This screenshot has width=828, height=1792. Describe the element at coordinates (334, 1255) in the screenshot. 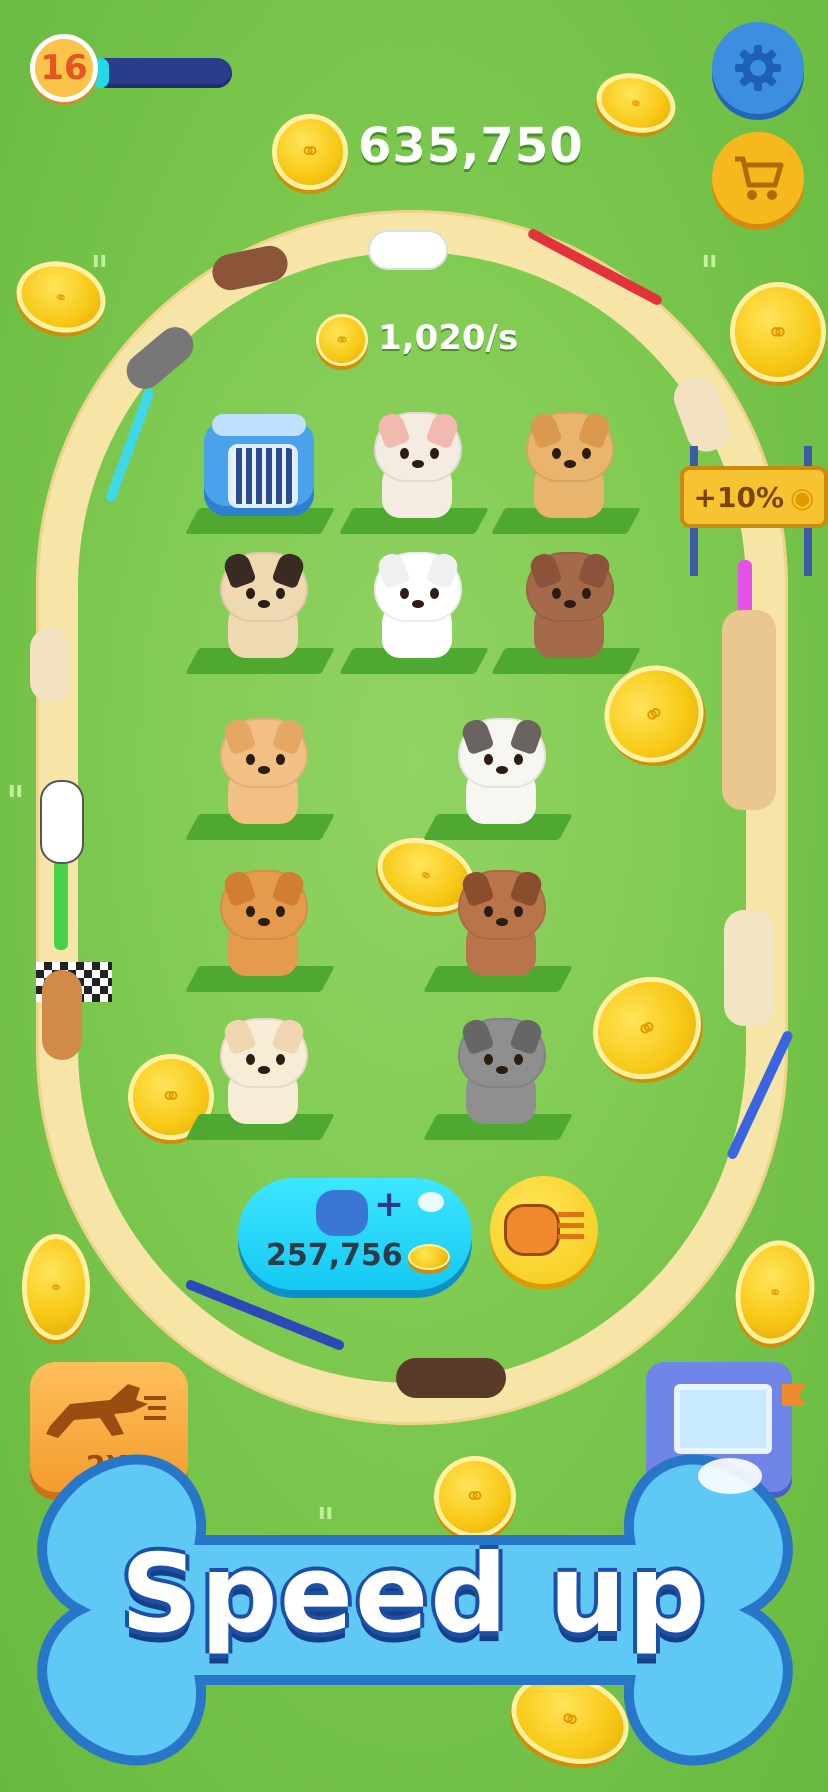

I see `buy-dog-price: 257,756` at that location.